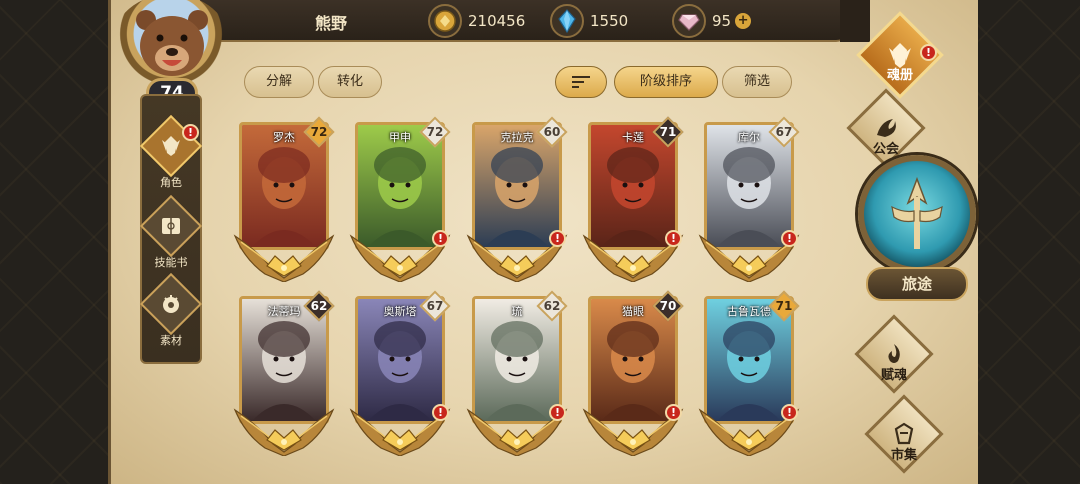 The height and width of the screenshot is (484, 1080). What do you see at coordinates (893, 375) in the screenshot?
I see `nav-label: 赋魂` at bounding box center [893, 375].